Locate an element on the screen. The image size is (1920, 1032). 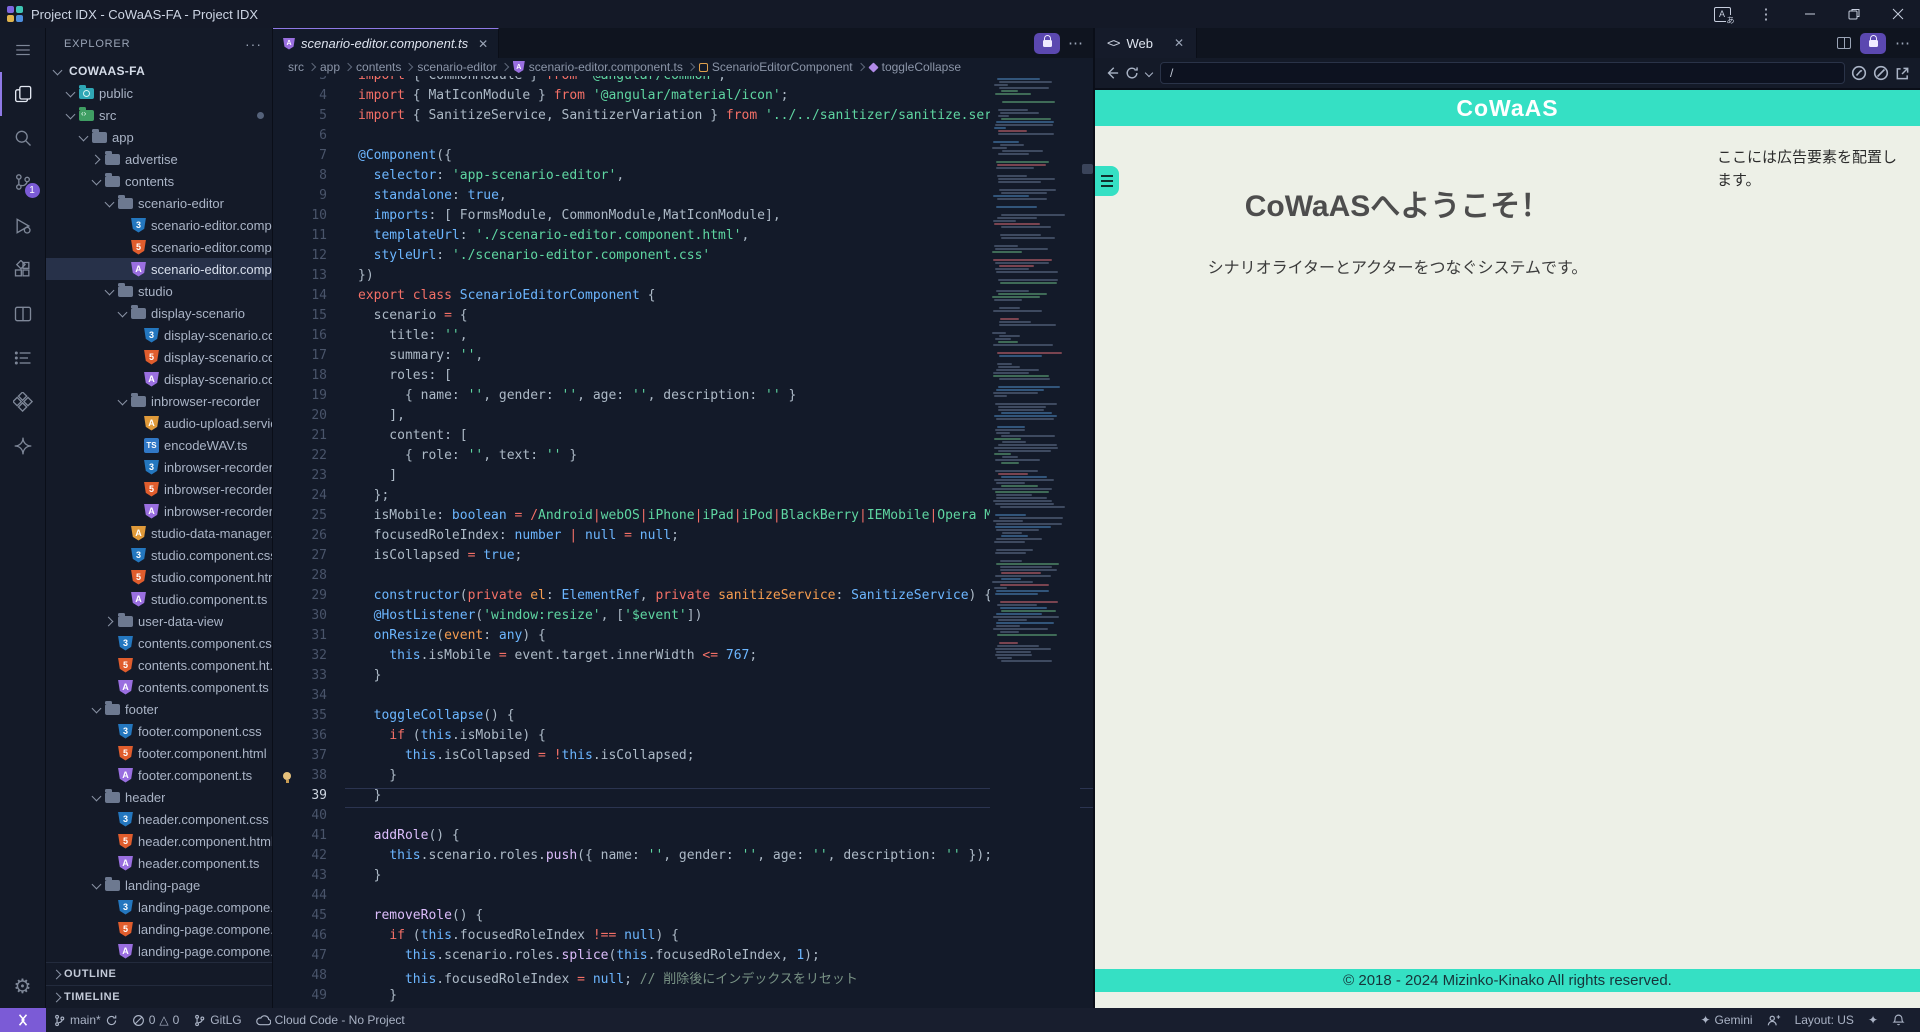
idx-templates-icon is located at coordinates (23, 402).